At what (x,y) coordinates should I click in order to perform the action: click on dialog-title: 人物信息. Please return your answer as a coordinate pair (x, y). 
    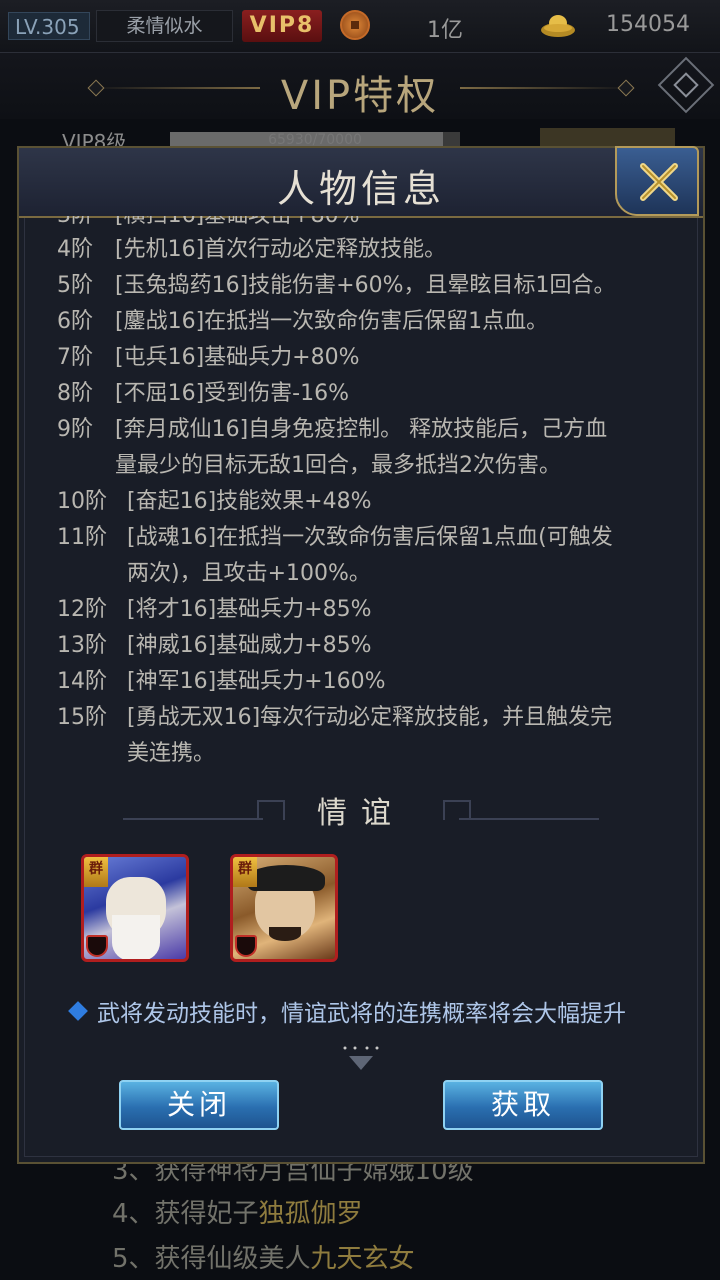
    Looking at the image, I should click on (360, 189).